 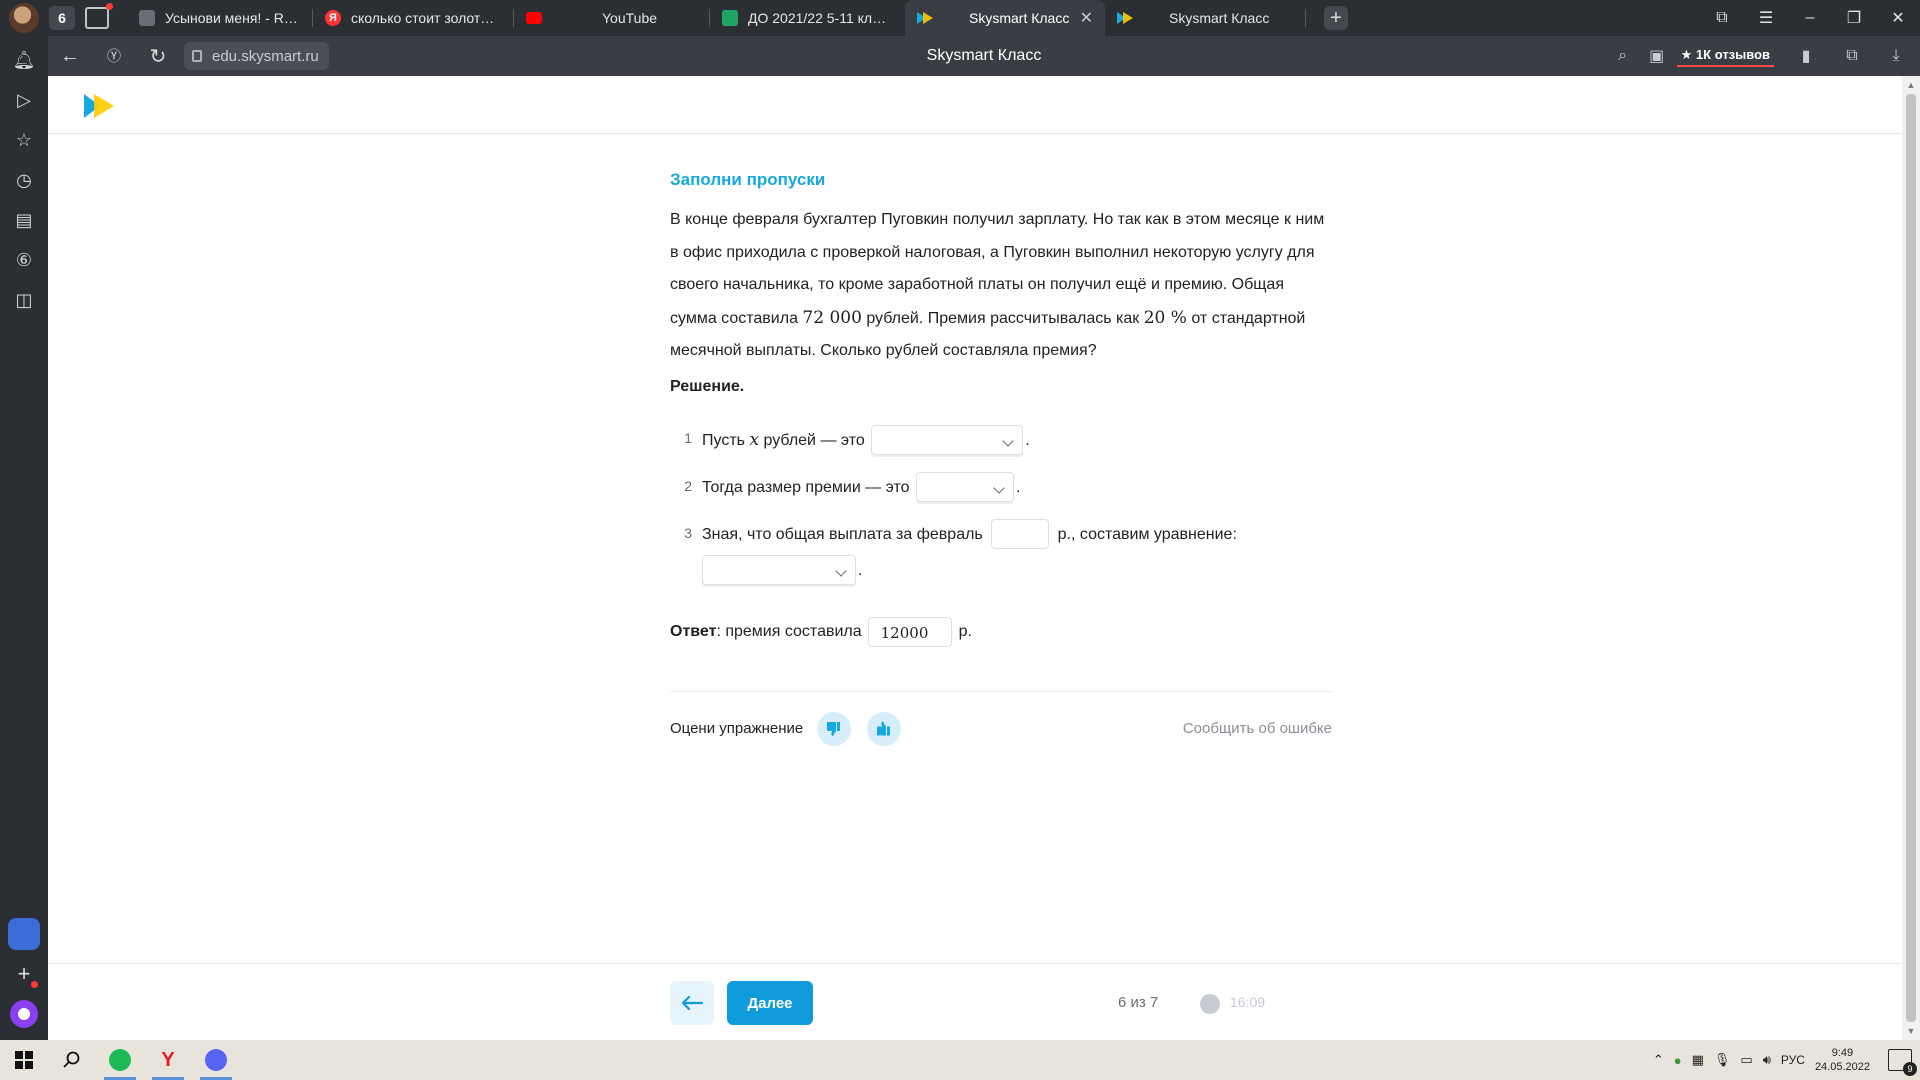 I want to click on reviews-badge: ★ 1К отзывов, so click(x=1725, y=56).